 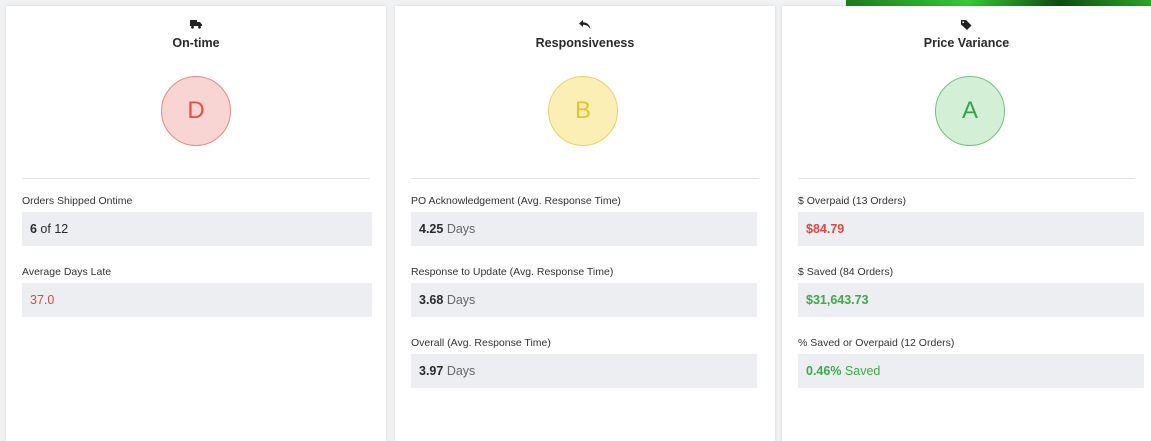 What do you see at coordinates (824, 371) in the screenshot?
I see `saved-percent: 0.46%` at bounding box center [824, 371].